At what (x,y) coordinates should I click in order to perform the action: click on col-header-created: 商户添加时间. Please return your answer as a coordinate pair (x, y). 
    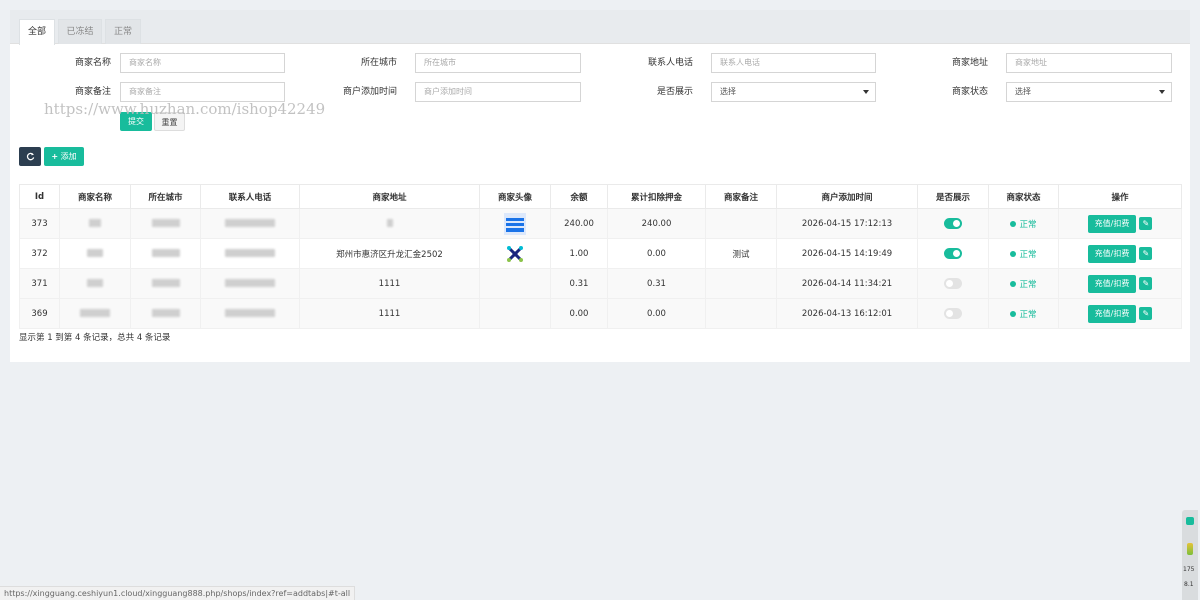
    Looking at the image, I should click on (847, 196).